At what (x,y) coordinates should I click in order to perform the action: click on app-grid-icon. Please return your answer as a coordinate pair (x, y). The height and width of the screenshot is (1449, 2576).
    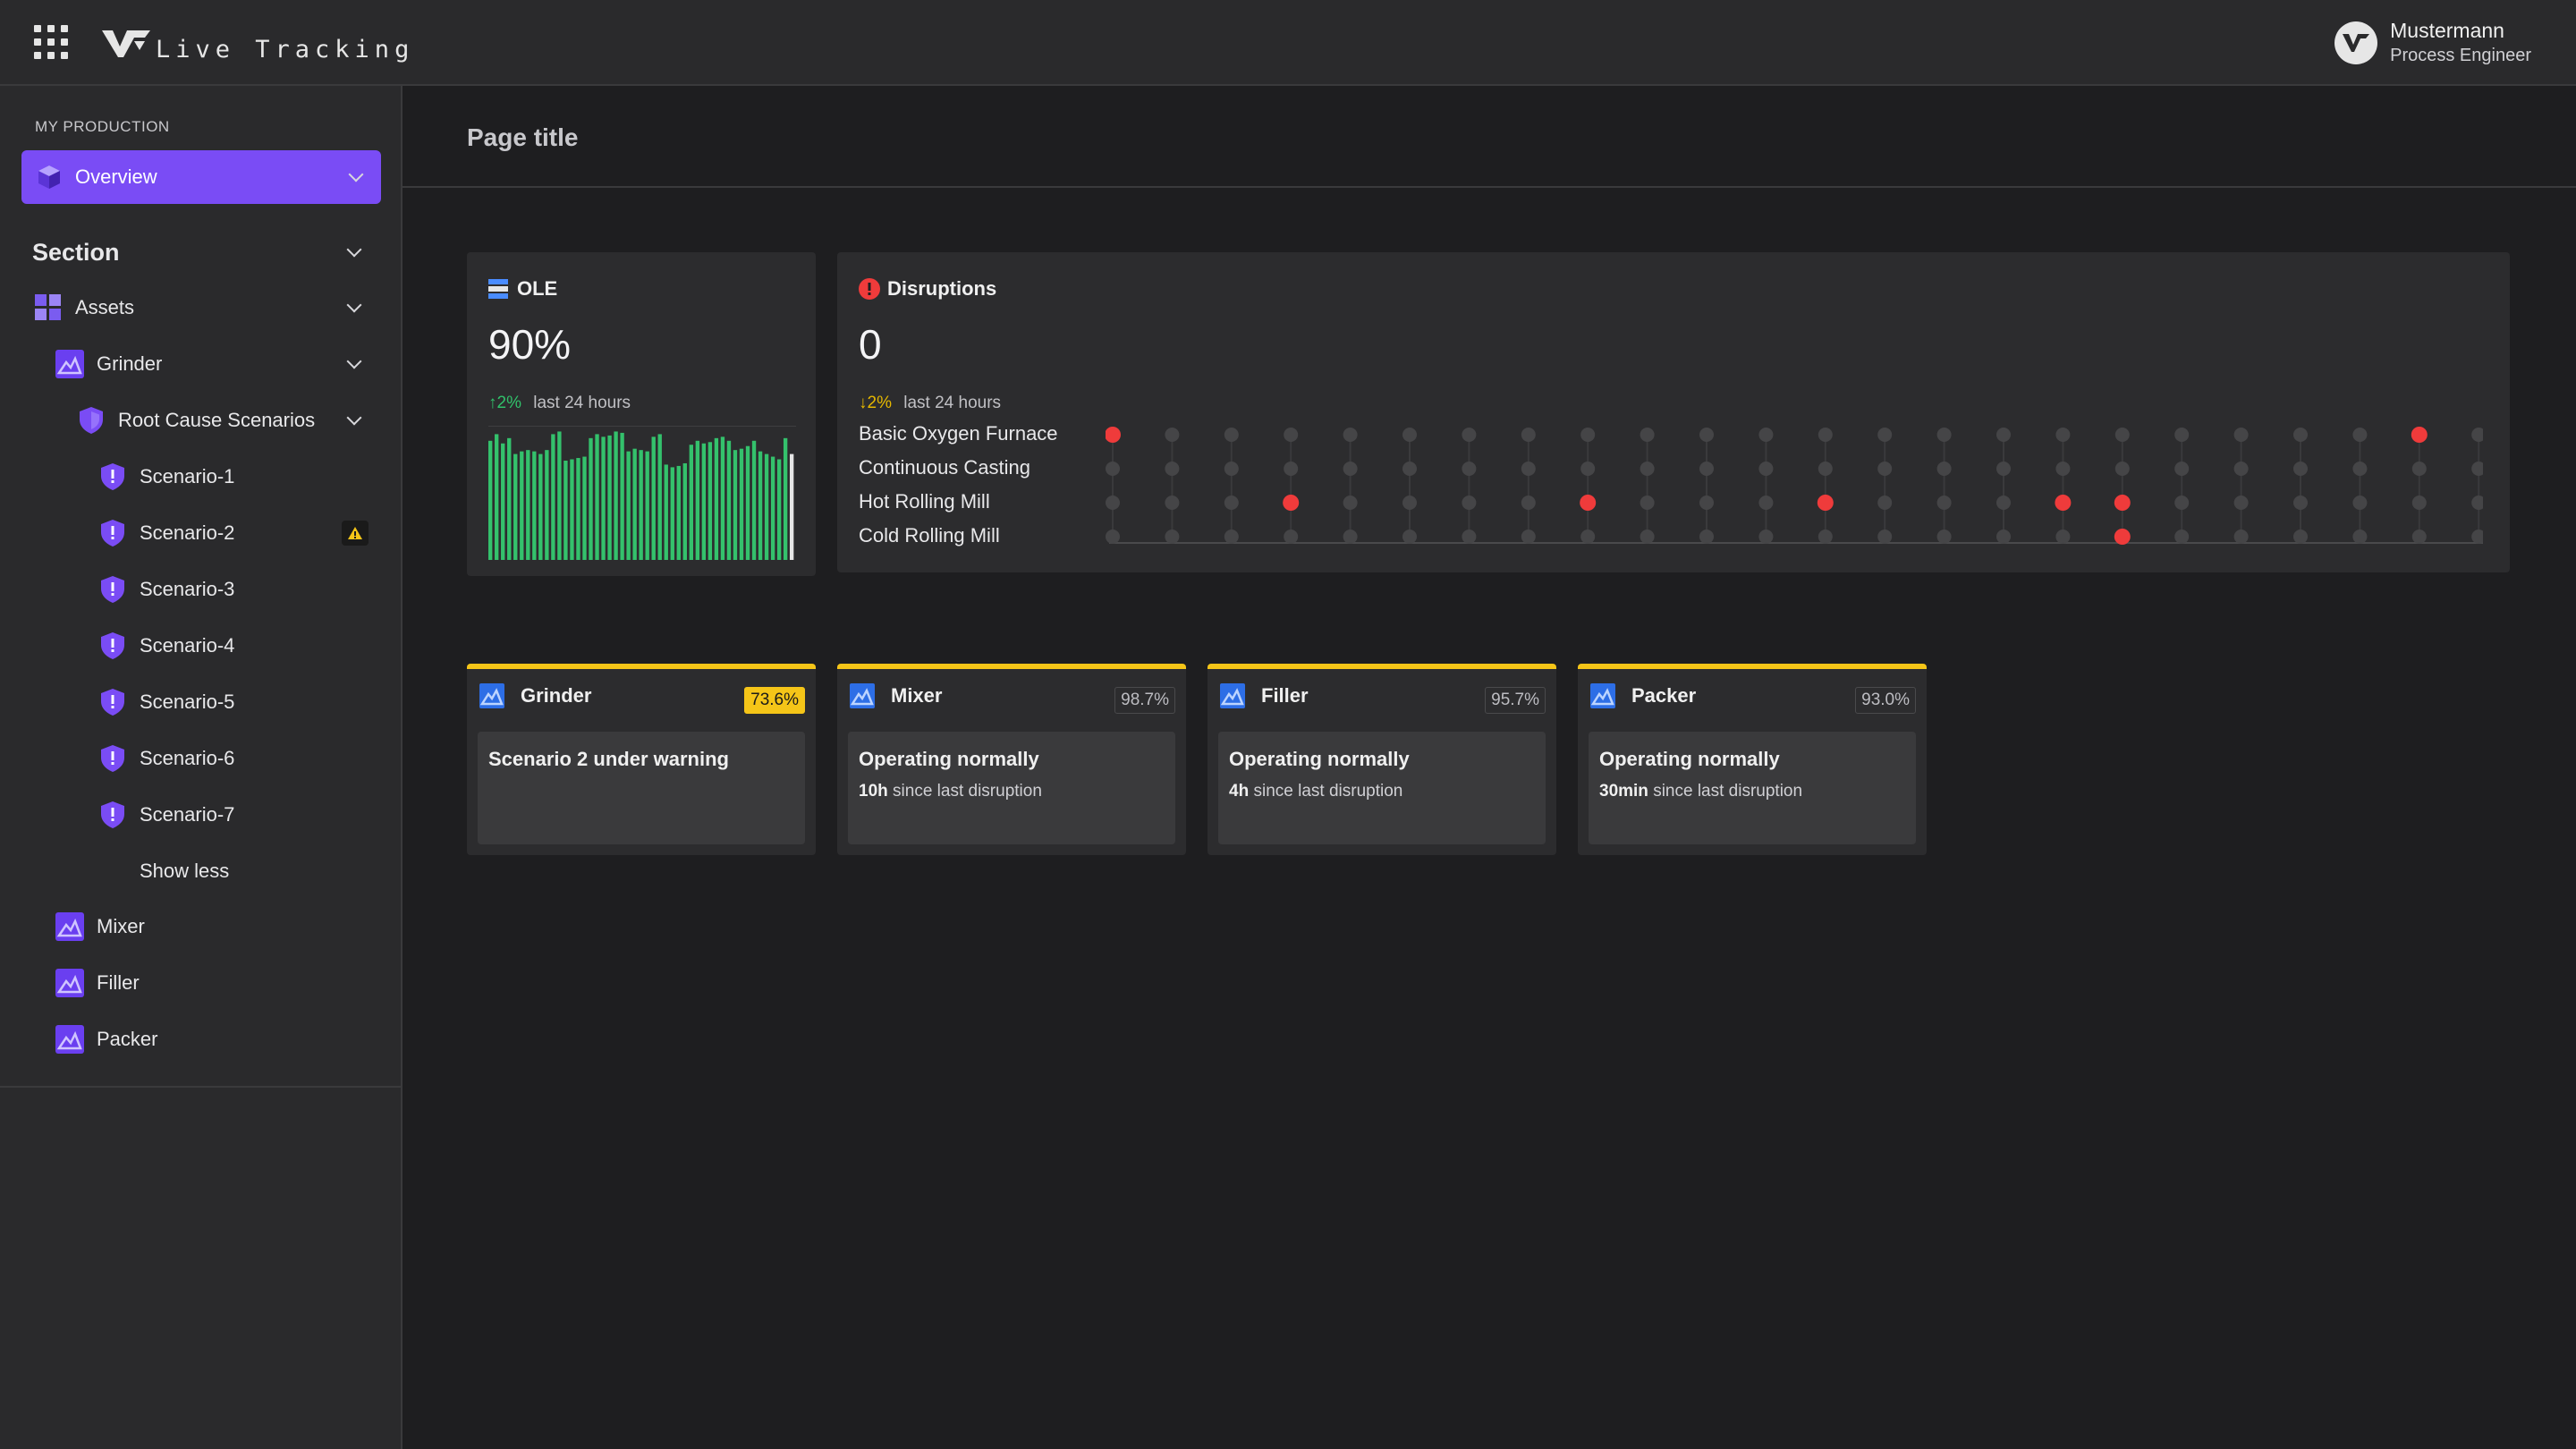
    Looking at the image, I should click on (51, 42).